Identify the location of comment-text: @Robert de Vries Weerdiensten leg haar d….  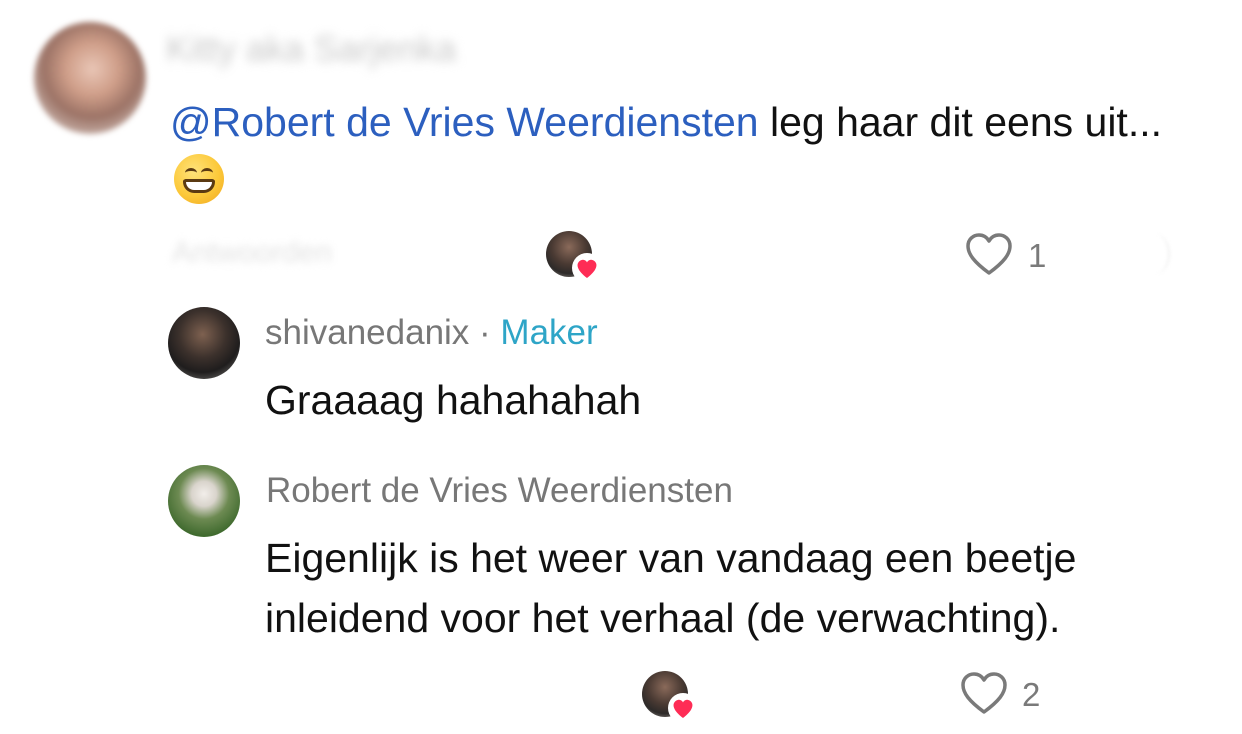
(670, 152).